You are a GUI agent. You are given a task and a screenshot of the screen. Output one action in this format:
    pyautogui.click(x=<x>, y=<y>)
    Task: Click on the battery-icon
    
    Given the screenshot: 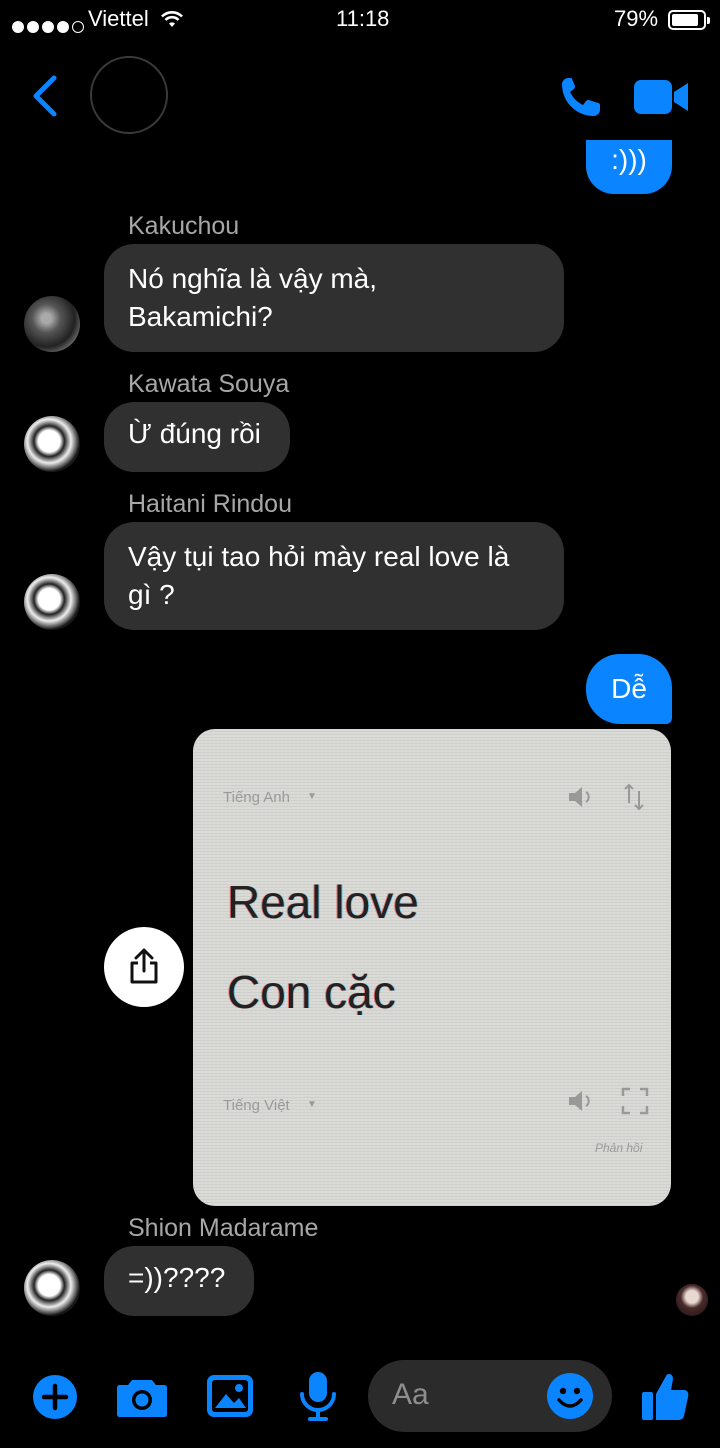 What is the action you would take?
    pyautogui.click(x=689, y=20)
    